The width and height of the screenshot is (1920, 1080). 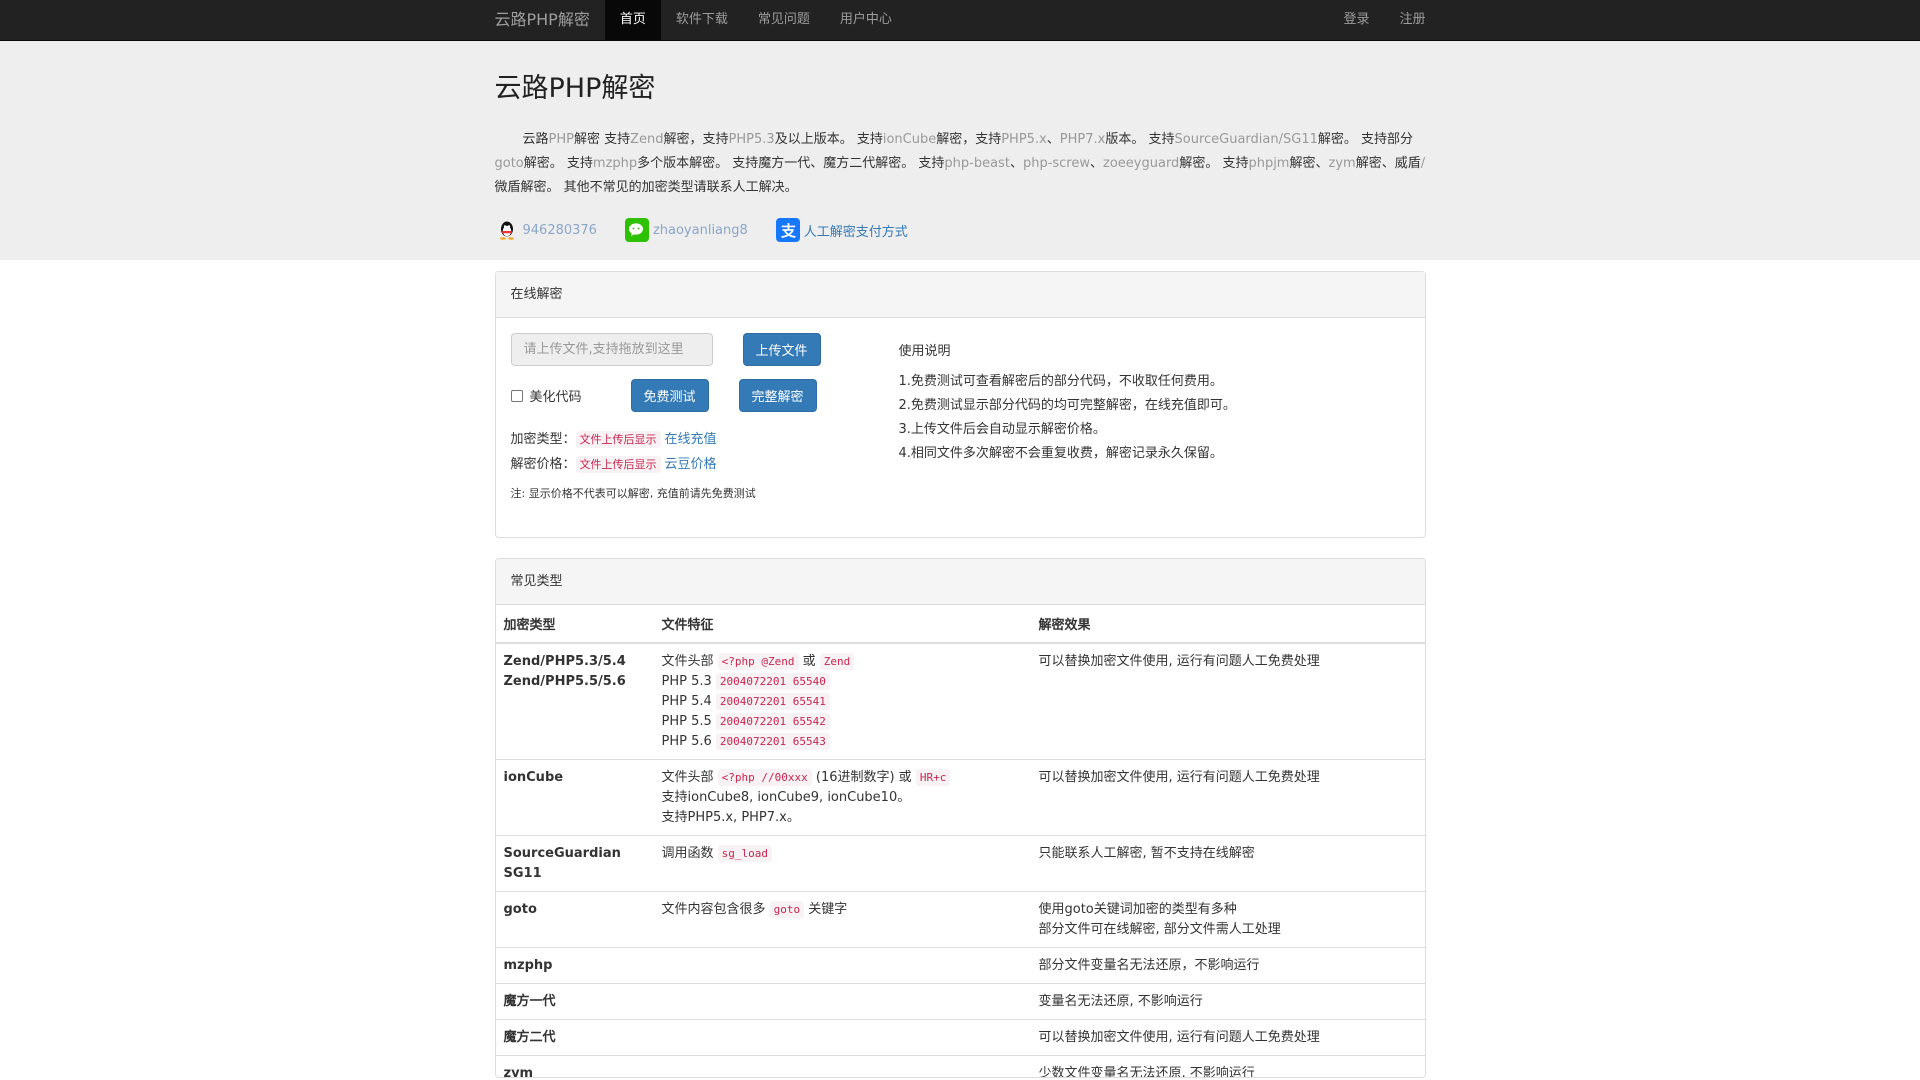 I want to click on column-header-type: 加密类型, so click(x=574, y=624).